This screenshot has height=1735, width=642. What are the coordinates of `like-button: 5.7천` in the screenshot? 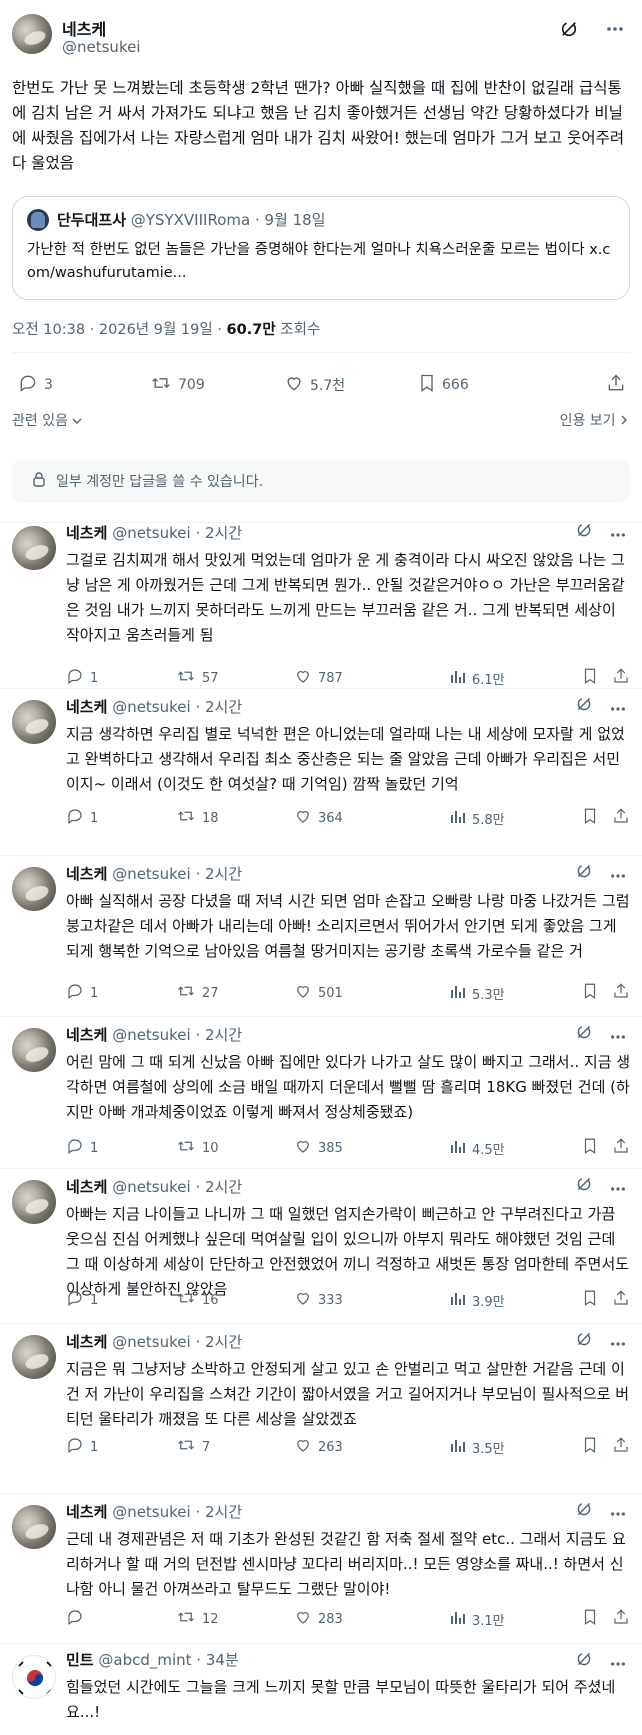 It's located at (314, 385).